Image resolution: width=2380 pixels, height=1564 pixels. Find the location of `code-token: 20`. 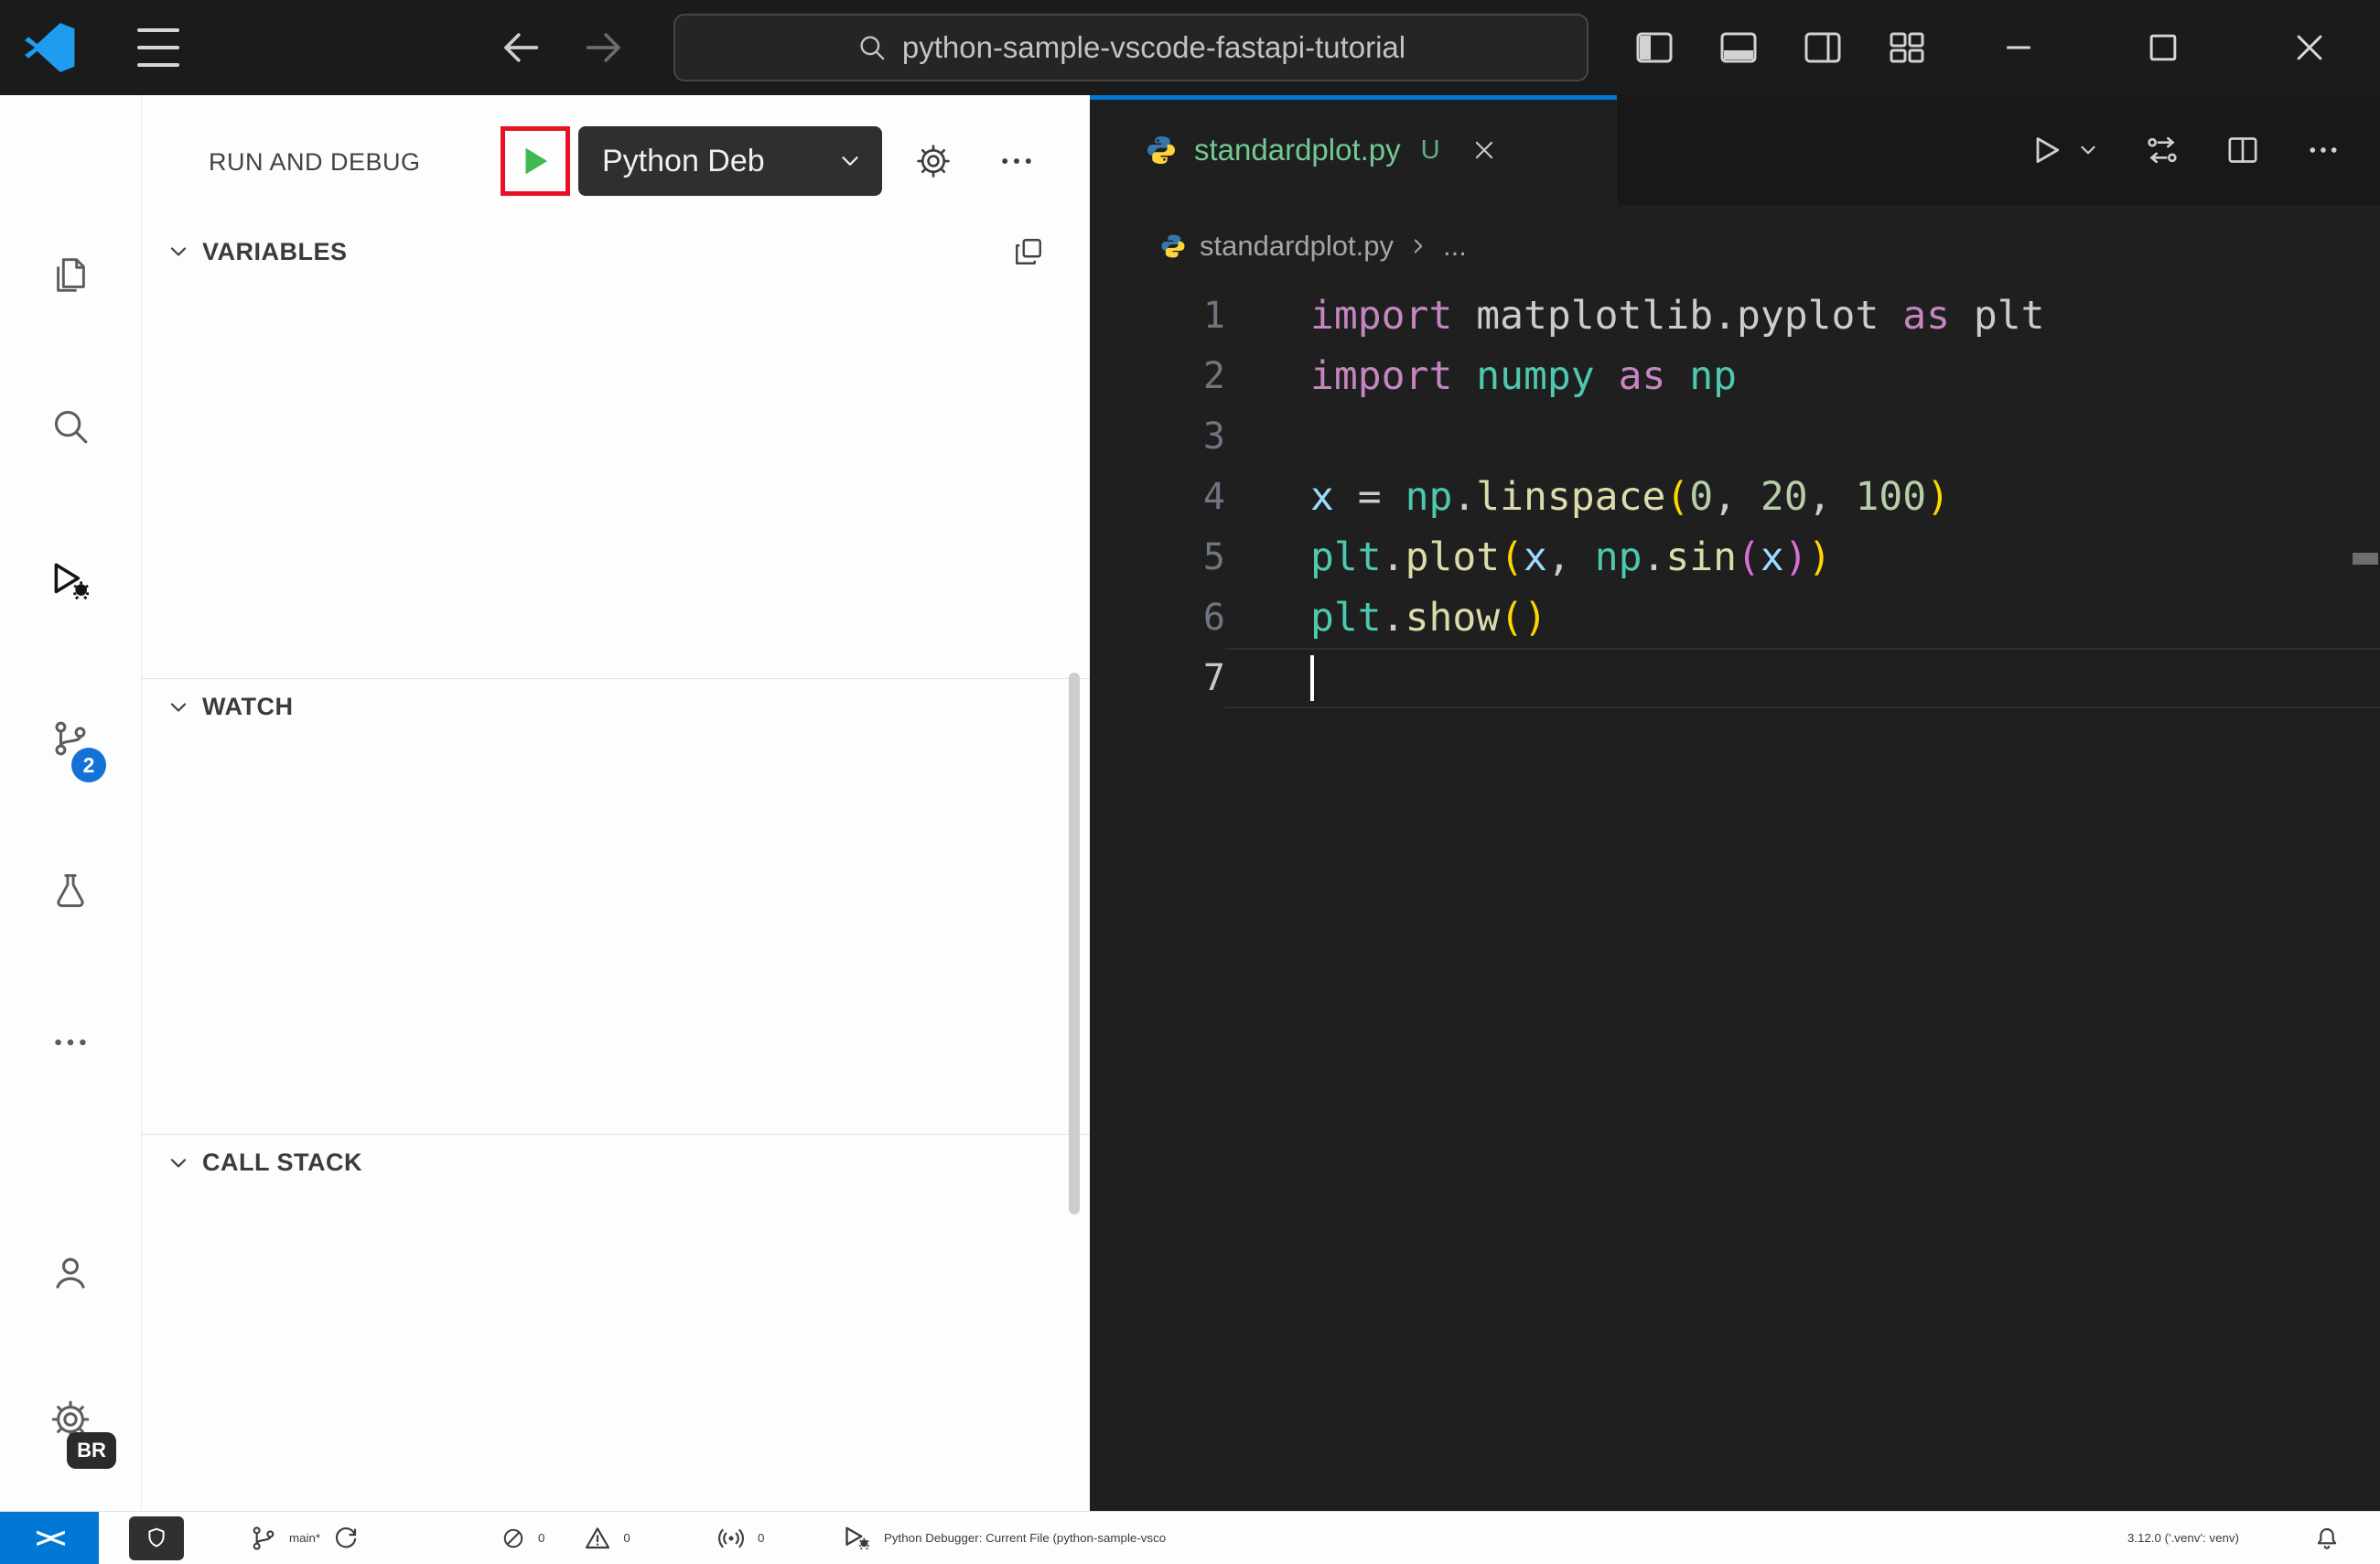

code-token: 20 is located at coordinates (1784, 497).